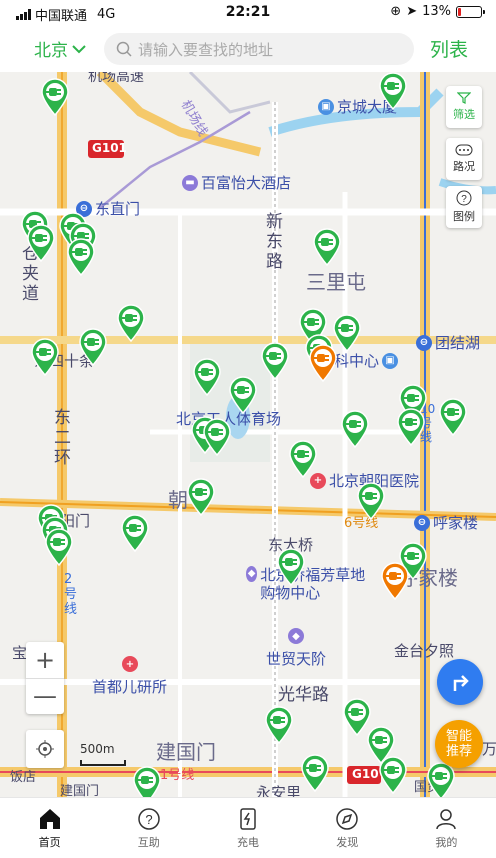 The width and height of the screenshot is (496, 858). Describe the element at coordinates (459, 744) in the screenshot. I see `smart-recommend-button: 智能推荐` at that location.